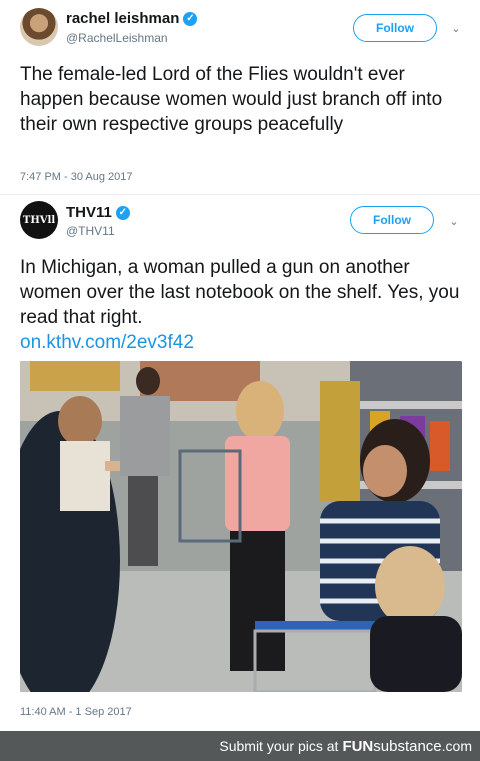  I want to click on avatar-logo-text: THVll, so click(39, 220).